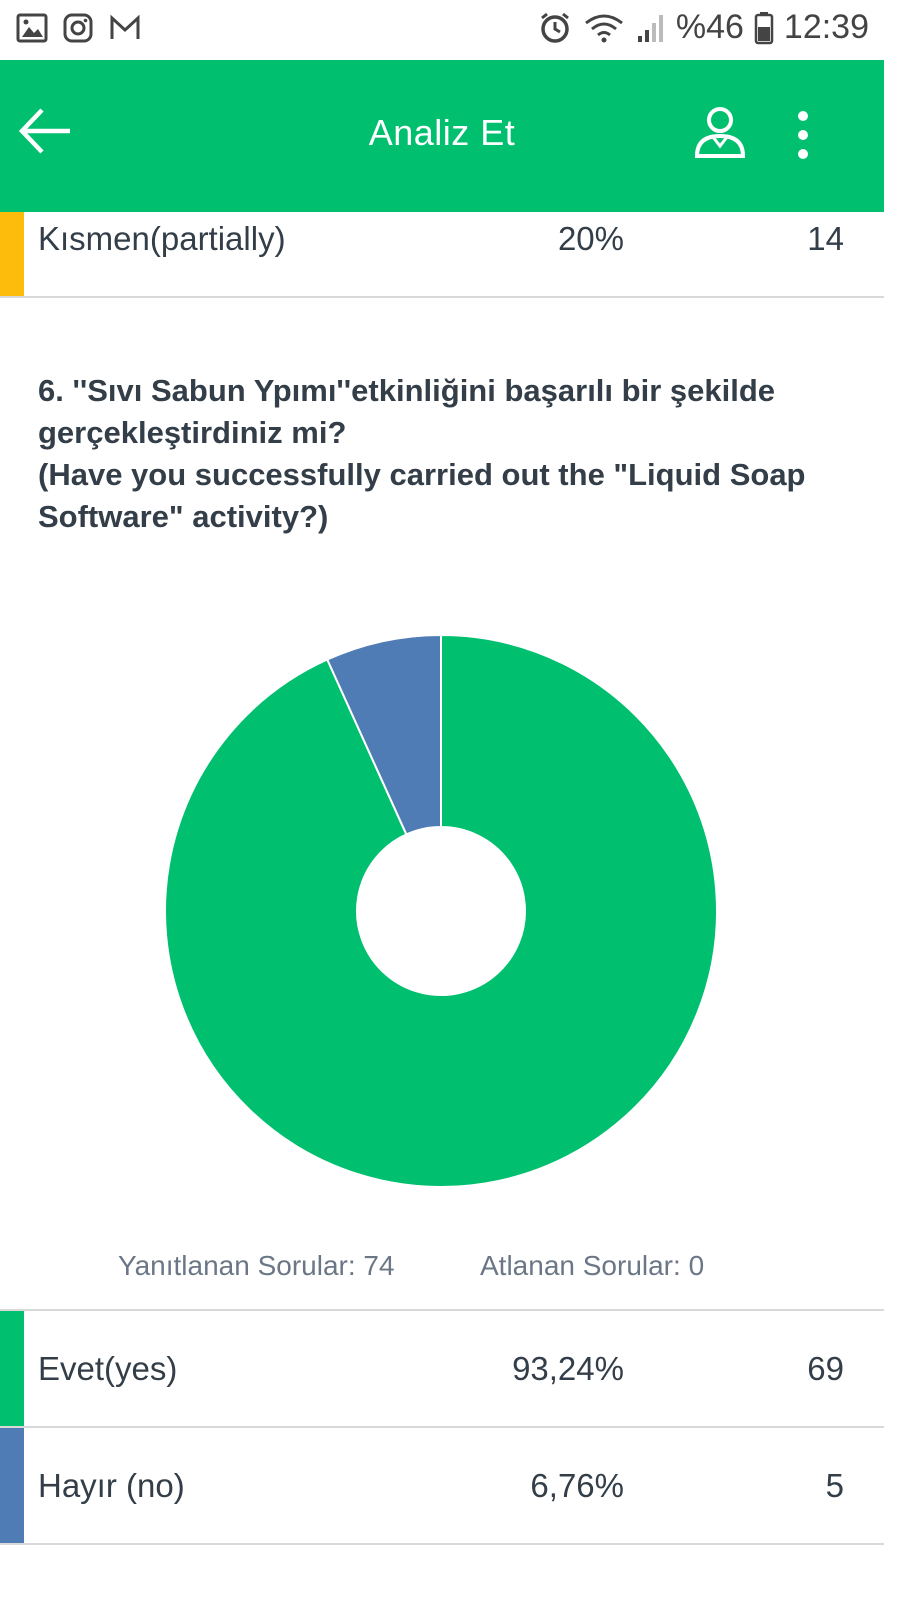 This screenshot has height=1599, width=899. Describe the element at coordinates (825, 1368) in the screenshot. I see `answer-count: 69` at that location.